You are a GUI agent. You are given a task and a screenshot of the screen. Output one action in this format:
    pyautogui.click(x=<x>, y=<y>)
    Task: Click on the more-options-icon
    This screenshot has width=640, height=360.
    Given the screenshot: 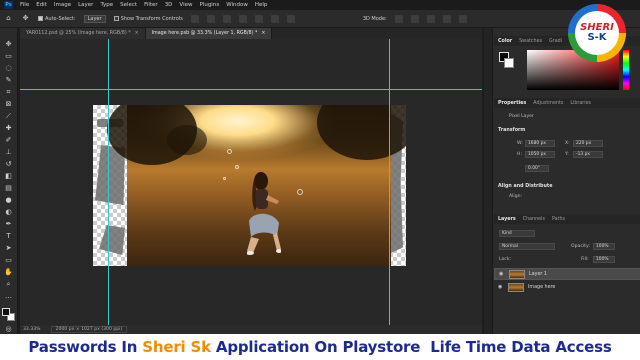 What is the action you would take?
    pyautogui.click(x=290, y=18)
    